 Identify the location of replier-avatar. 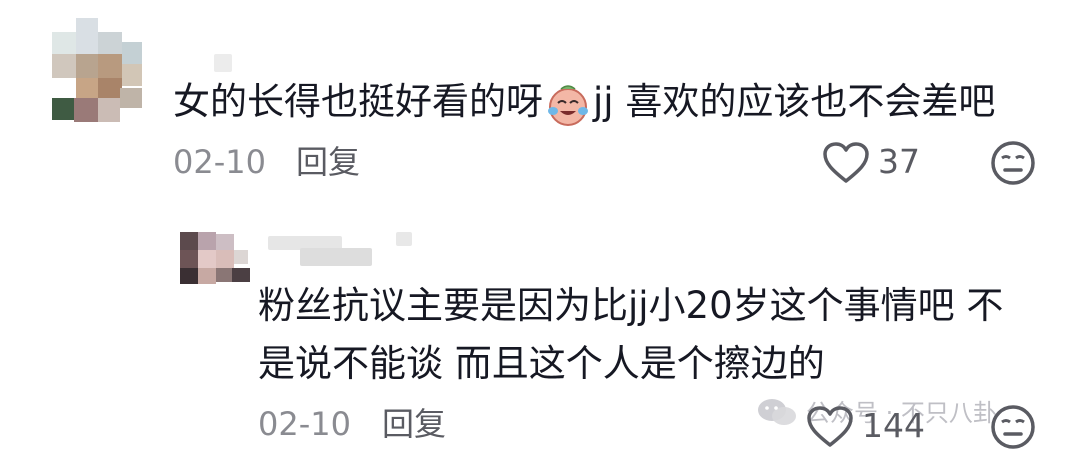
(215, 258).